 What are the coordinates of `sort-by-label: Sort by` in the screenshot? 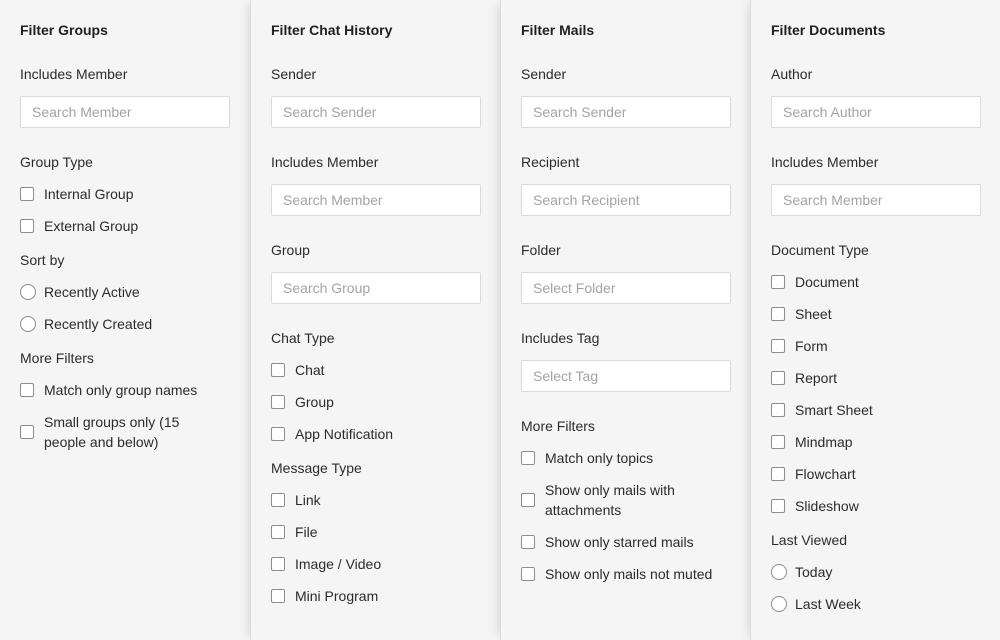 It's located at (42, 260).